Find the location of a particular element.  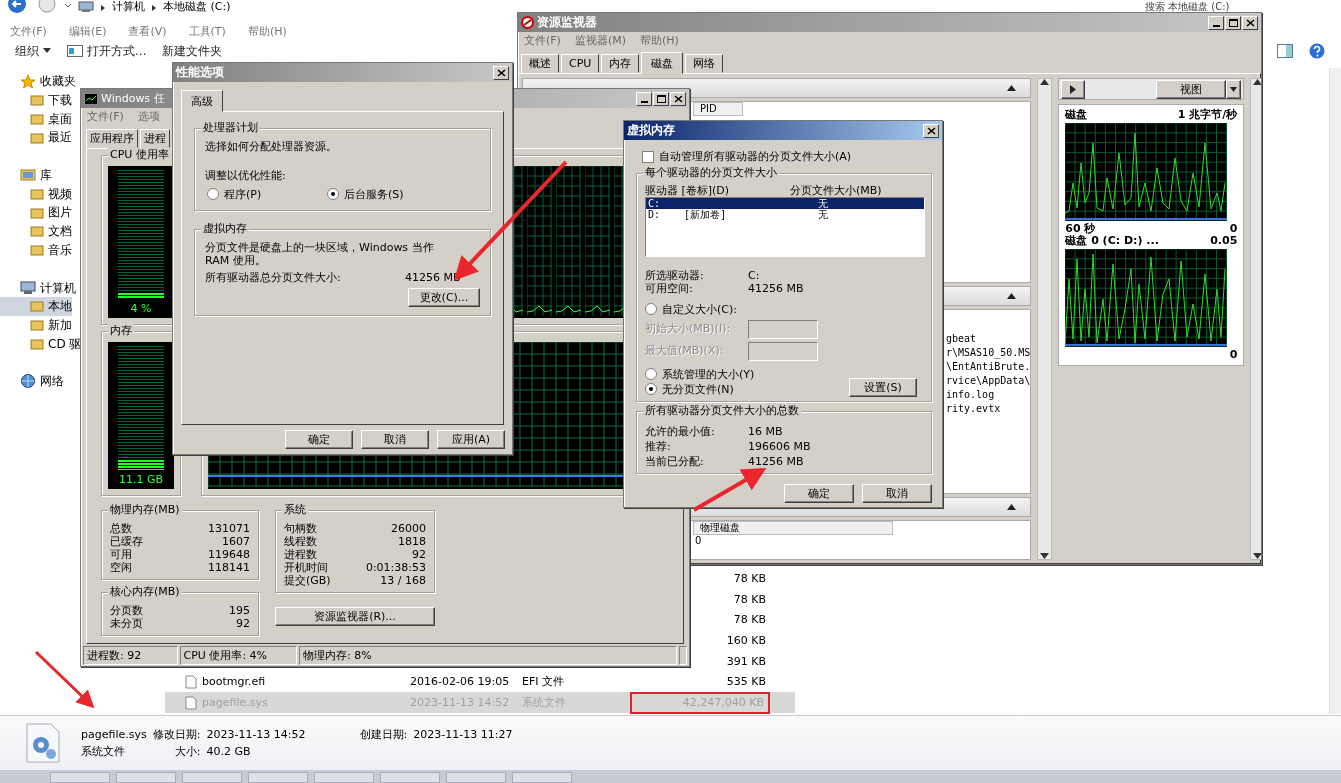

group-title: 处理器计划 is located at coordinates (230, 128).